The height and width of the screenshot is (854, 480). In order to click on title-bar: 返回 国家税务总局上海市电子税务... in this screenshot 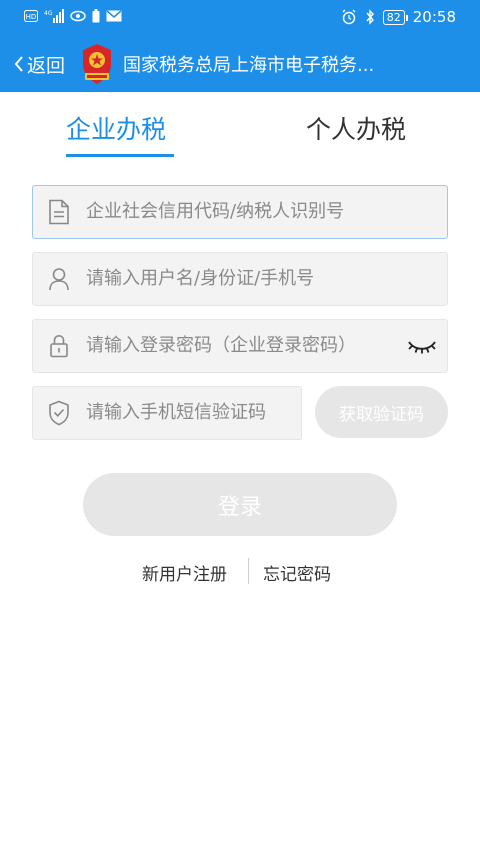, I will do `click(240, 64)`.